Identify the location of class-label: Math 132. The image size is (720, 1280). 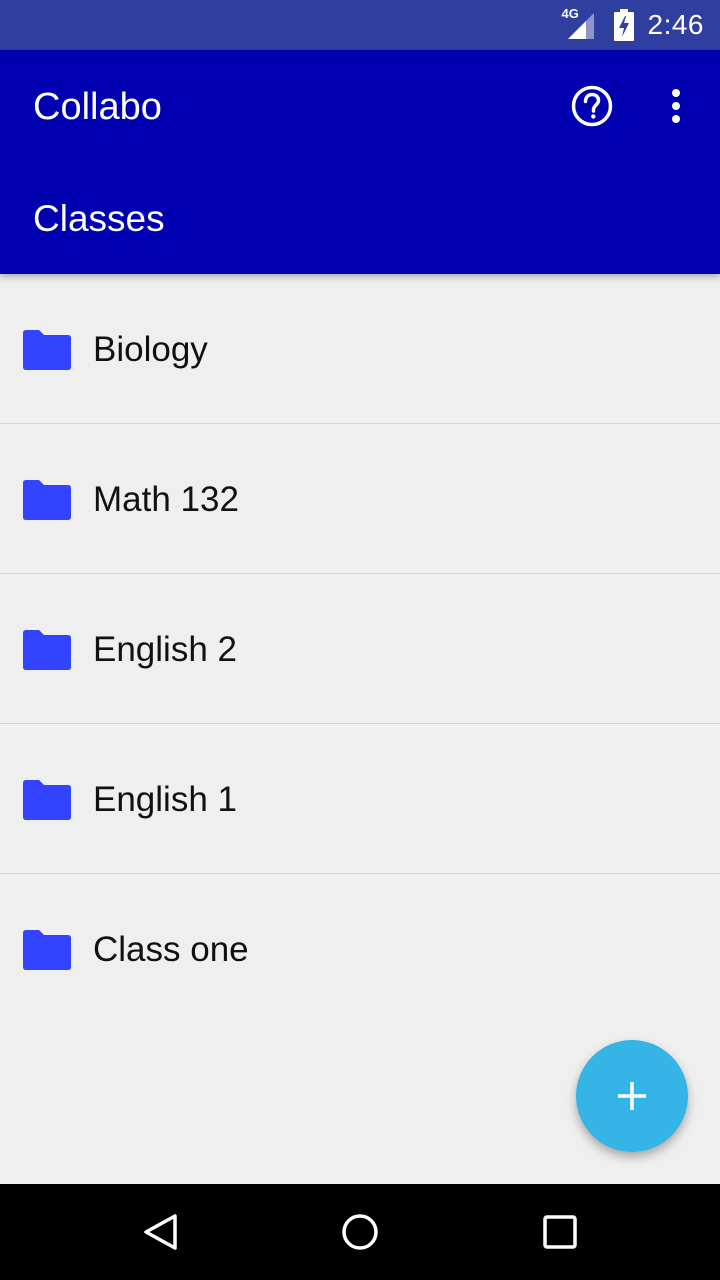
(166, 499).